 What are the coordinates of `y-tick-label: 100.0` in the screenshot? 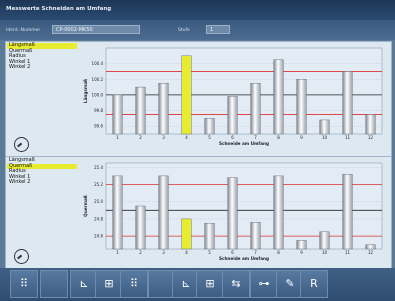 It's located at (98, 94).